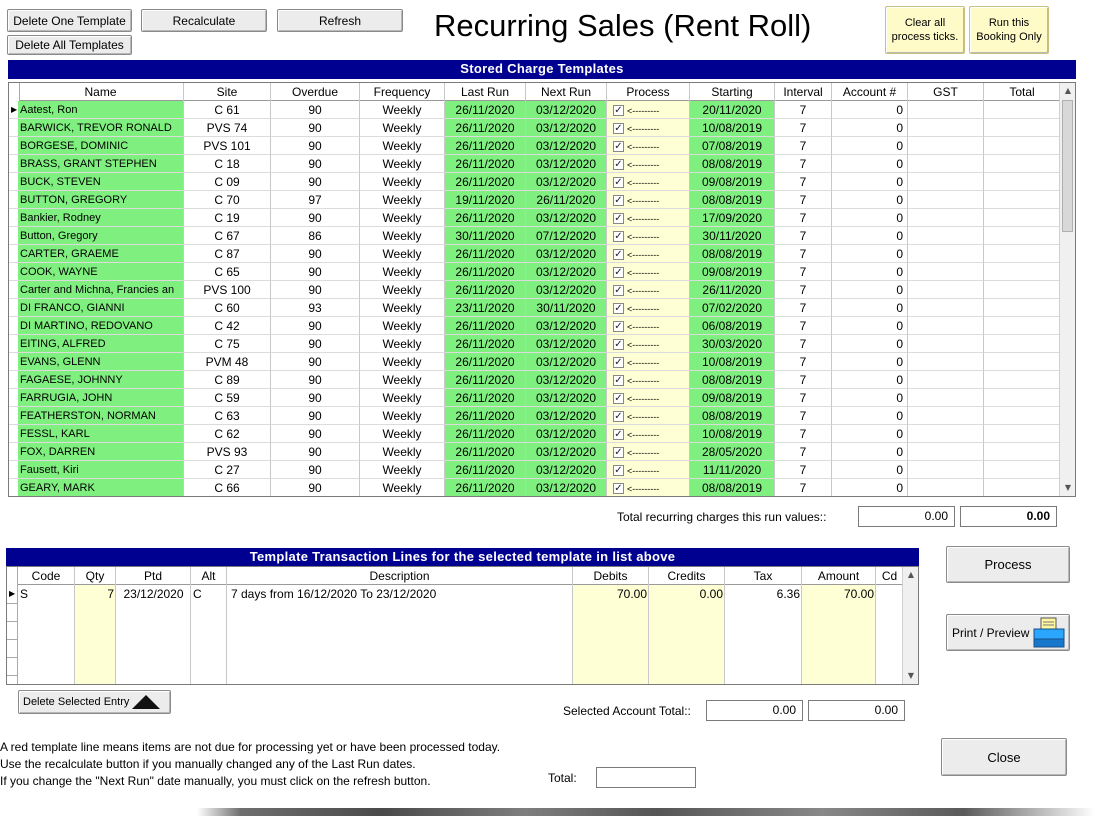 This screenshot has height=816, width=1095. Describe the element at coordinates (1067, 289) in the screenshot. I see `templates-scrollbar: ▲ ▼` at that location.